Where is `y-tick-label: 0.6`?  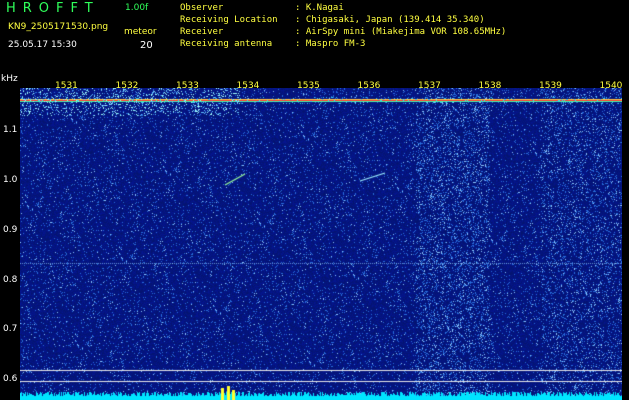
y-tick-label: 0.6 is located at coordinates (10, 379).